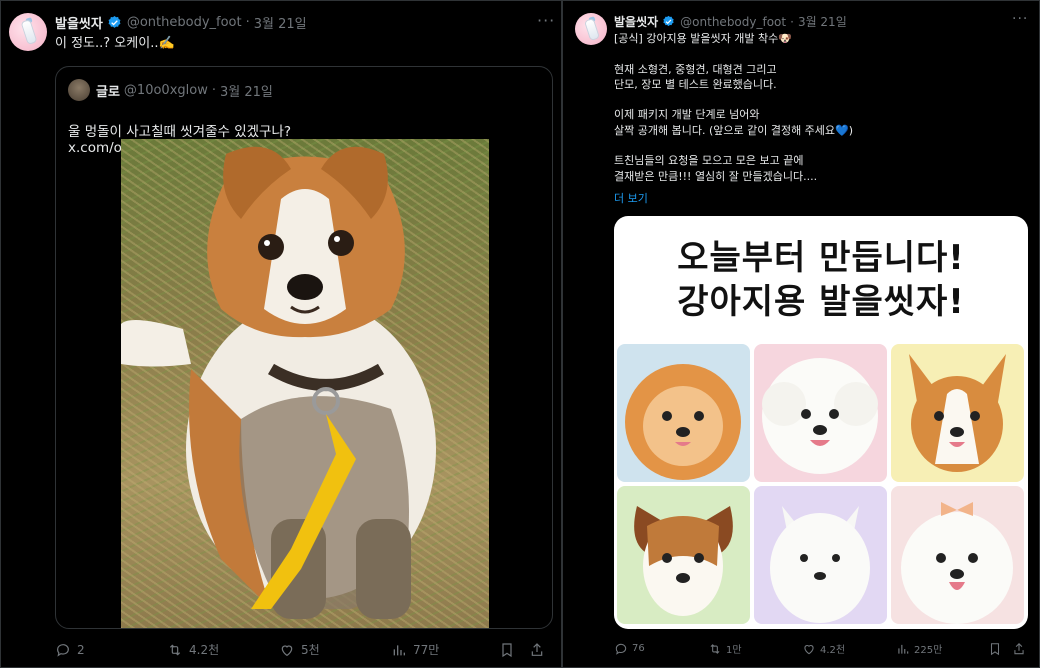 The height and width of the screenshot is (668, 1040). Describe the element at coordinates (204, 650) in the screenshot. I see `retweet-count: 4.2천` at that location.